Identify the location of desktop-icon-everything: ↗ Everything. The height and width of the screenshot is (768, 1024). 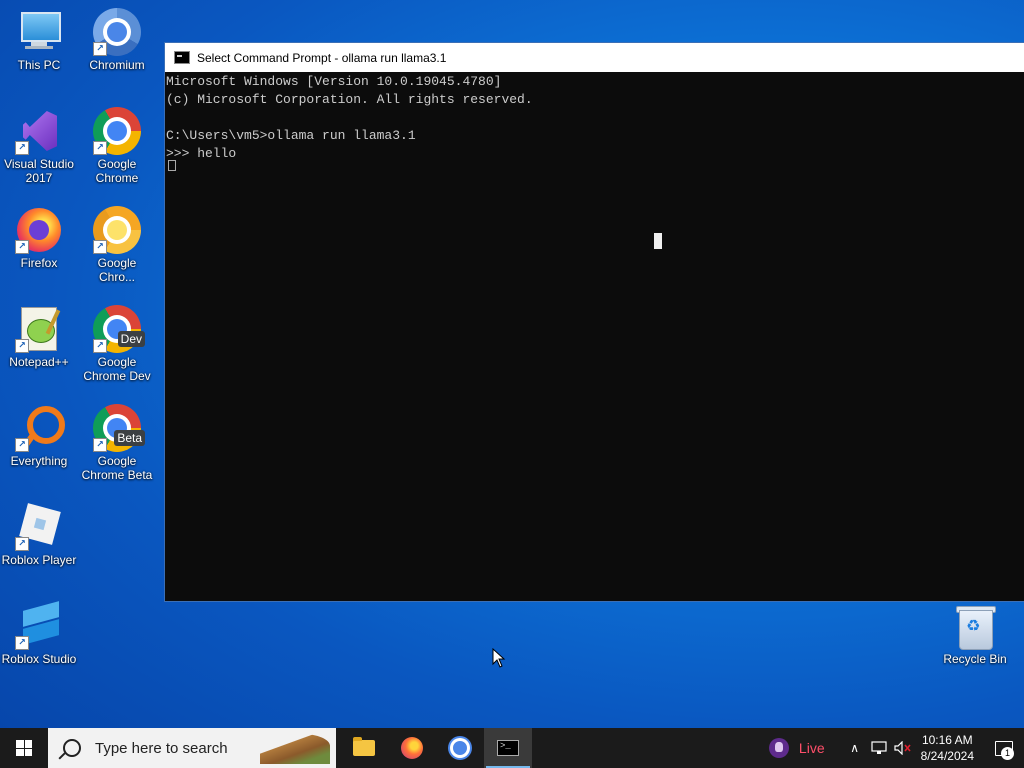
(39, 436).